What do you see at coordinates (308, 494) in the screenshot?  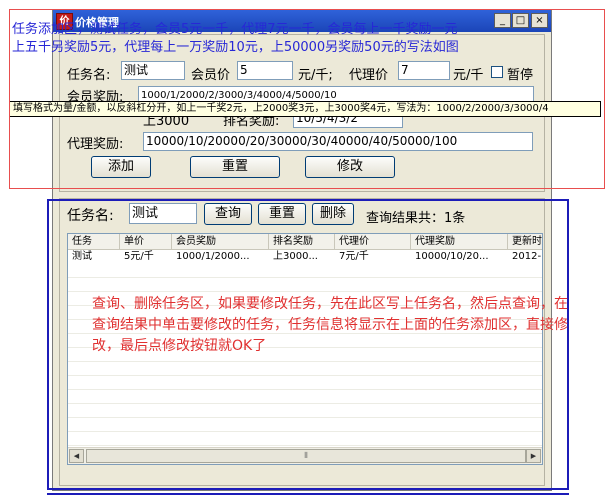 I see `annotation-underline` at bounding box center [308, 494].